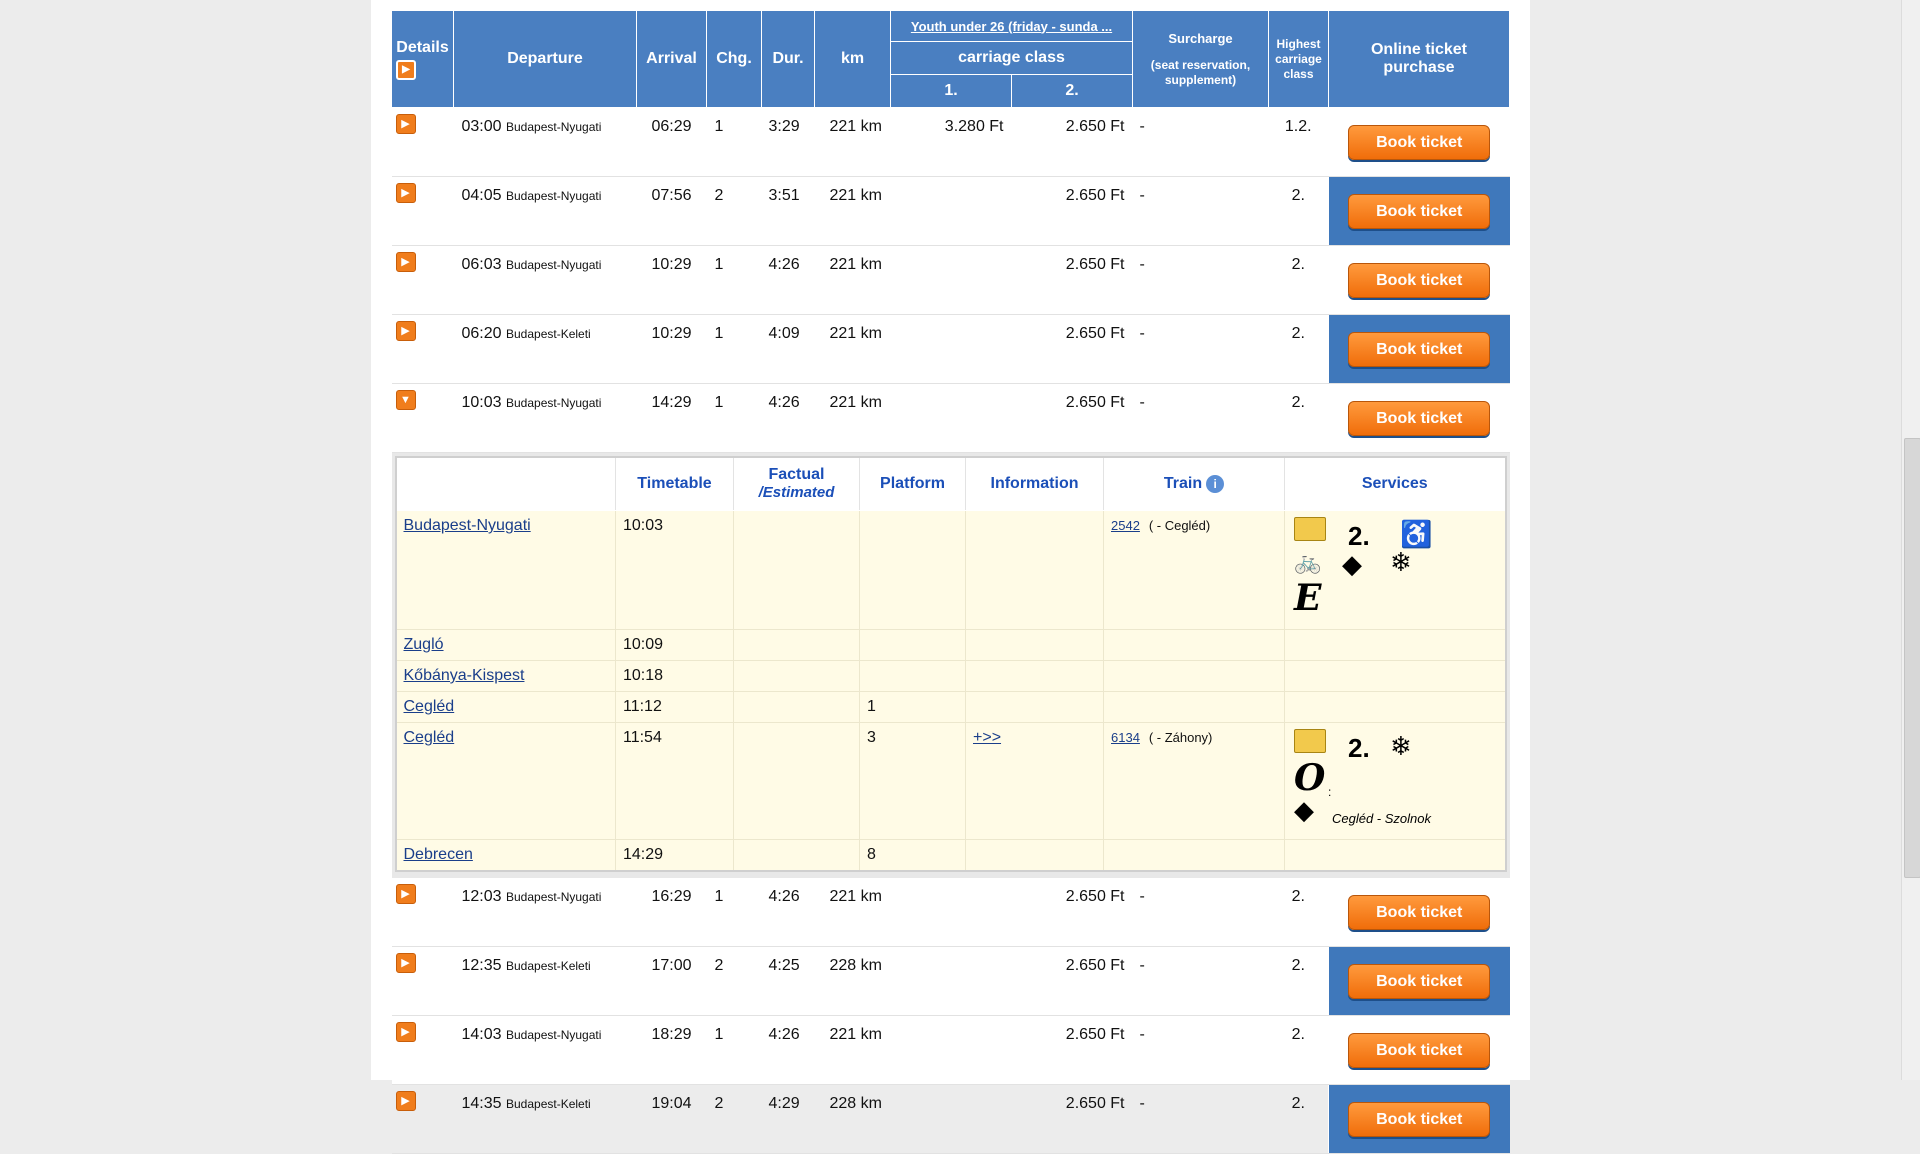 This screenshot has width=1920, height=1154. Describe the element at coordinates (788, 59) in the screenshot. I see `col-duration: Dur.` at that location.